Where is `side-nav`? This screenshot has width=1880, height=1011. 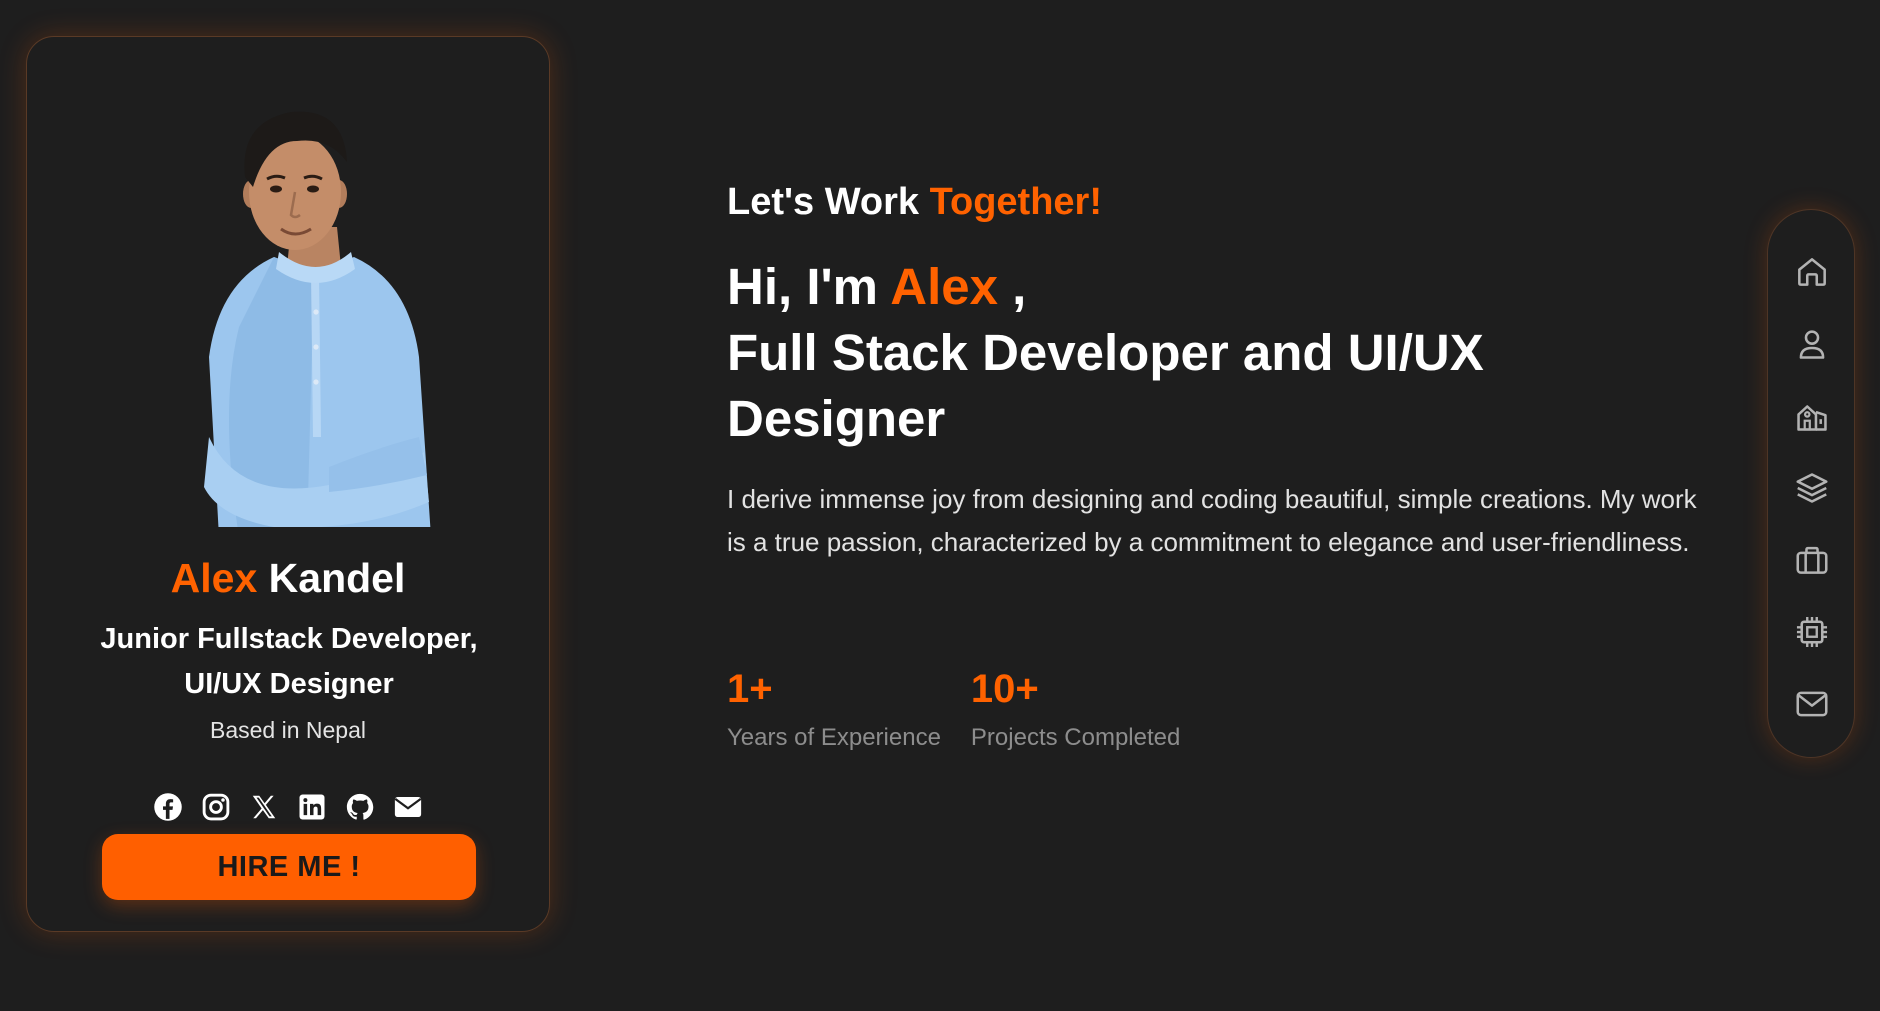 side-nav is located at coordinates (1811, 483).